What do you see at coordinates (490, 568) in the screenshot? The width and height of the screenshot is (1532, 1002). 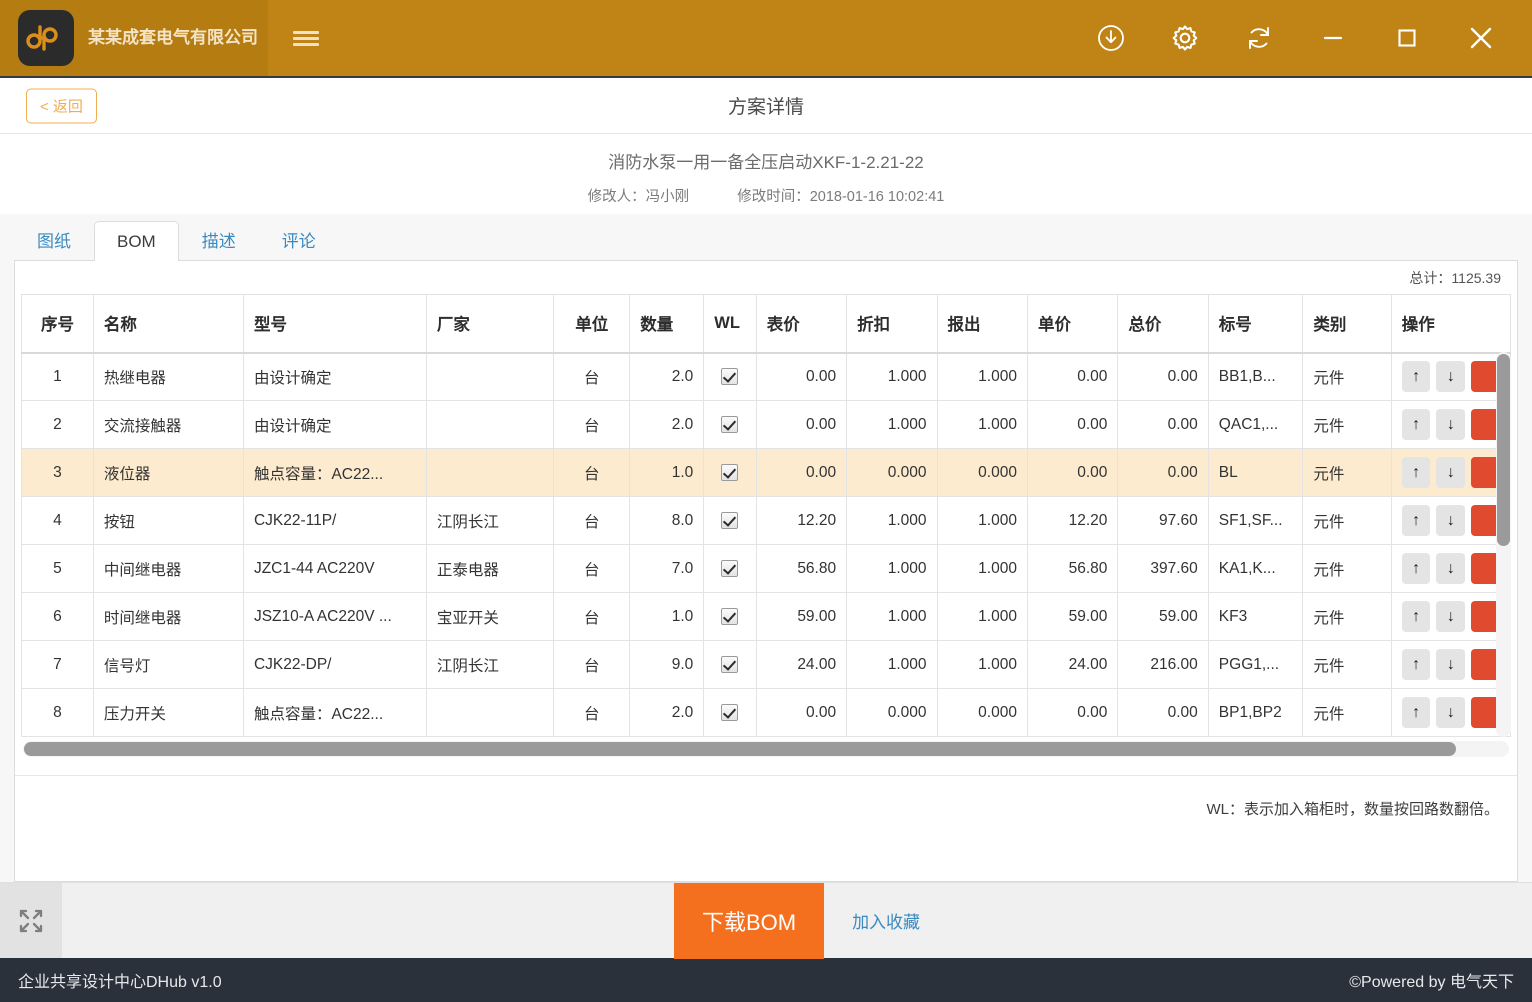 I see `cell-maker: 正泰电器` at bounding box center [490, 568].